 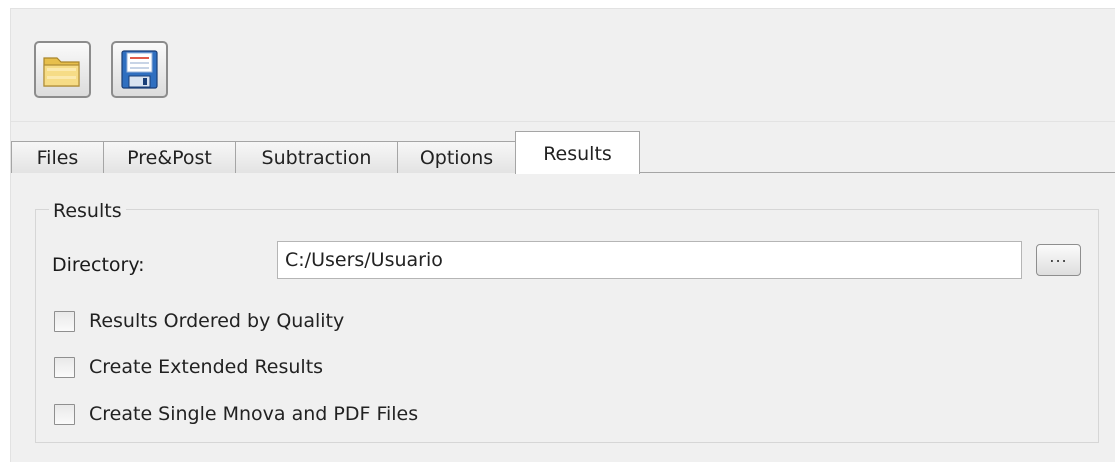 I want to click on tab-pre-post: Pre&Post, so click(x=169, y=157).